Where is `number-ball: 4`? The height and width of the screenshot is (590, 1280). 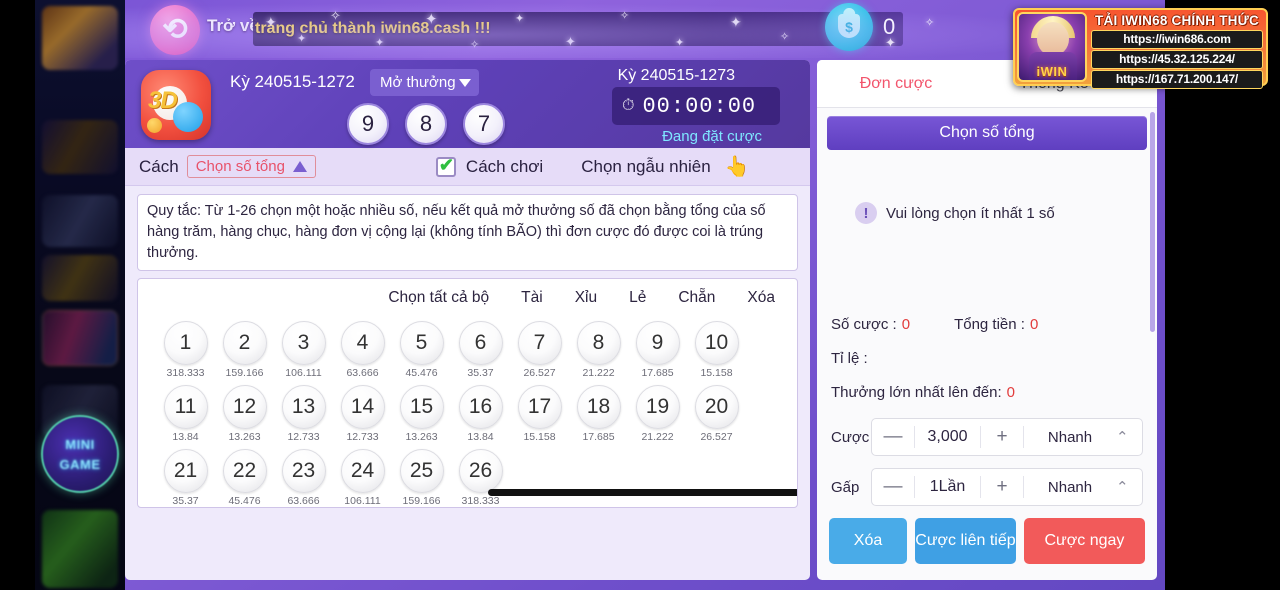
number-ball: 4 is located at coordinates (362, 343).